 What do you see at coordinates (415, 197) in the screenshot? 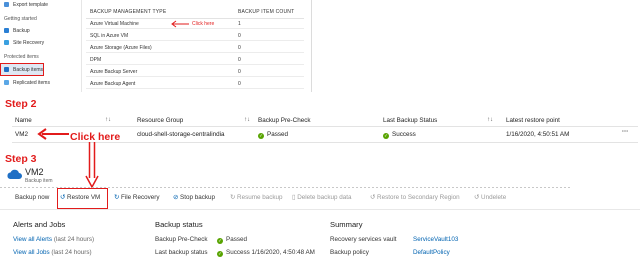
I see `restore-secondary-region-button: ↺ Restore to Secondary Region` at bounding box center [415, 197].